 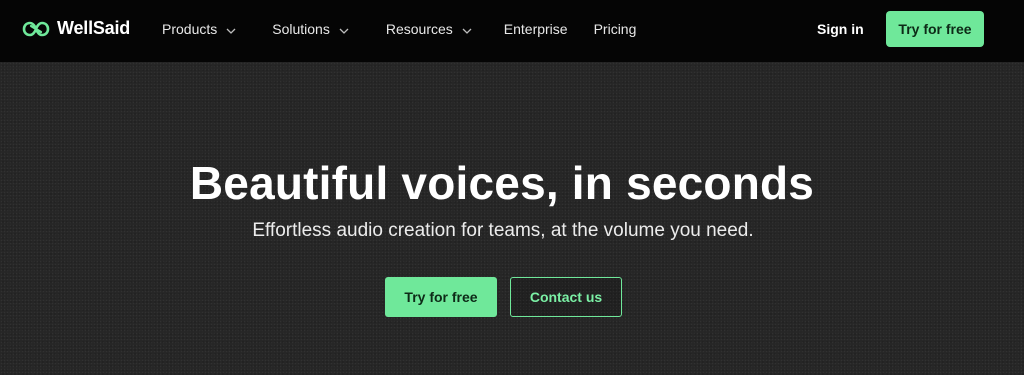 I want to click on nav-item-solutions: Solutions, so click(x=310, y=29).